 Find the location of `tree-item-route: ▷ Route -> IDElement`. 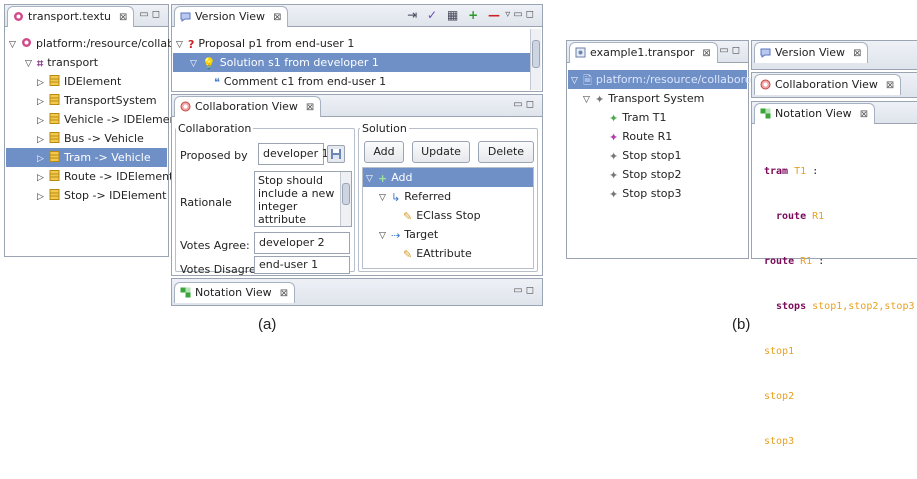

tree-item-route: ▷ Route -> IDElement is located at coordinates (105, 176).